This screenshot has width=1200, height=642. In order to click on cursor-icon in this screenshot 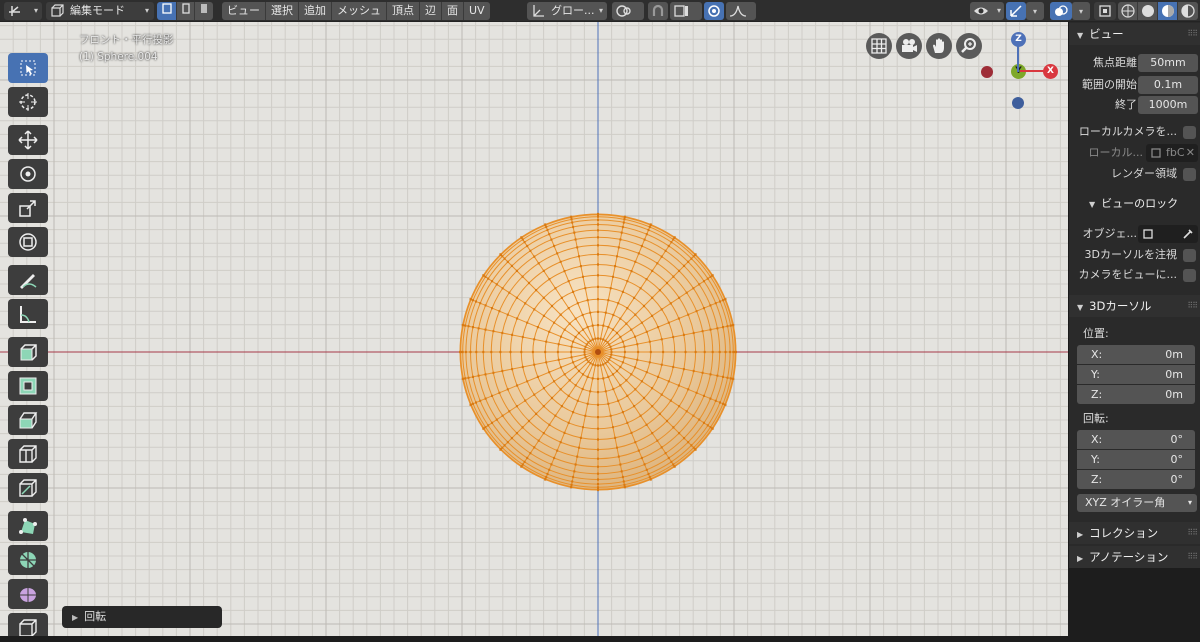, I will do `click(28, 102)`.